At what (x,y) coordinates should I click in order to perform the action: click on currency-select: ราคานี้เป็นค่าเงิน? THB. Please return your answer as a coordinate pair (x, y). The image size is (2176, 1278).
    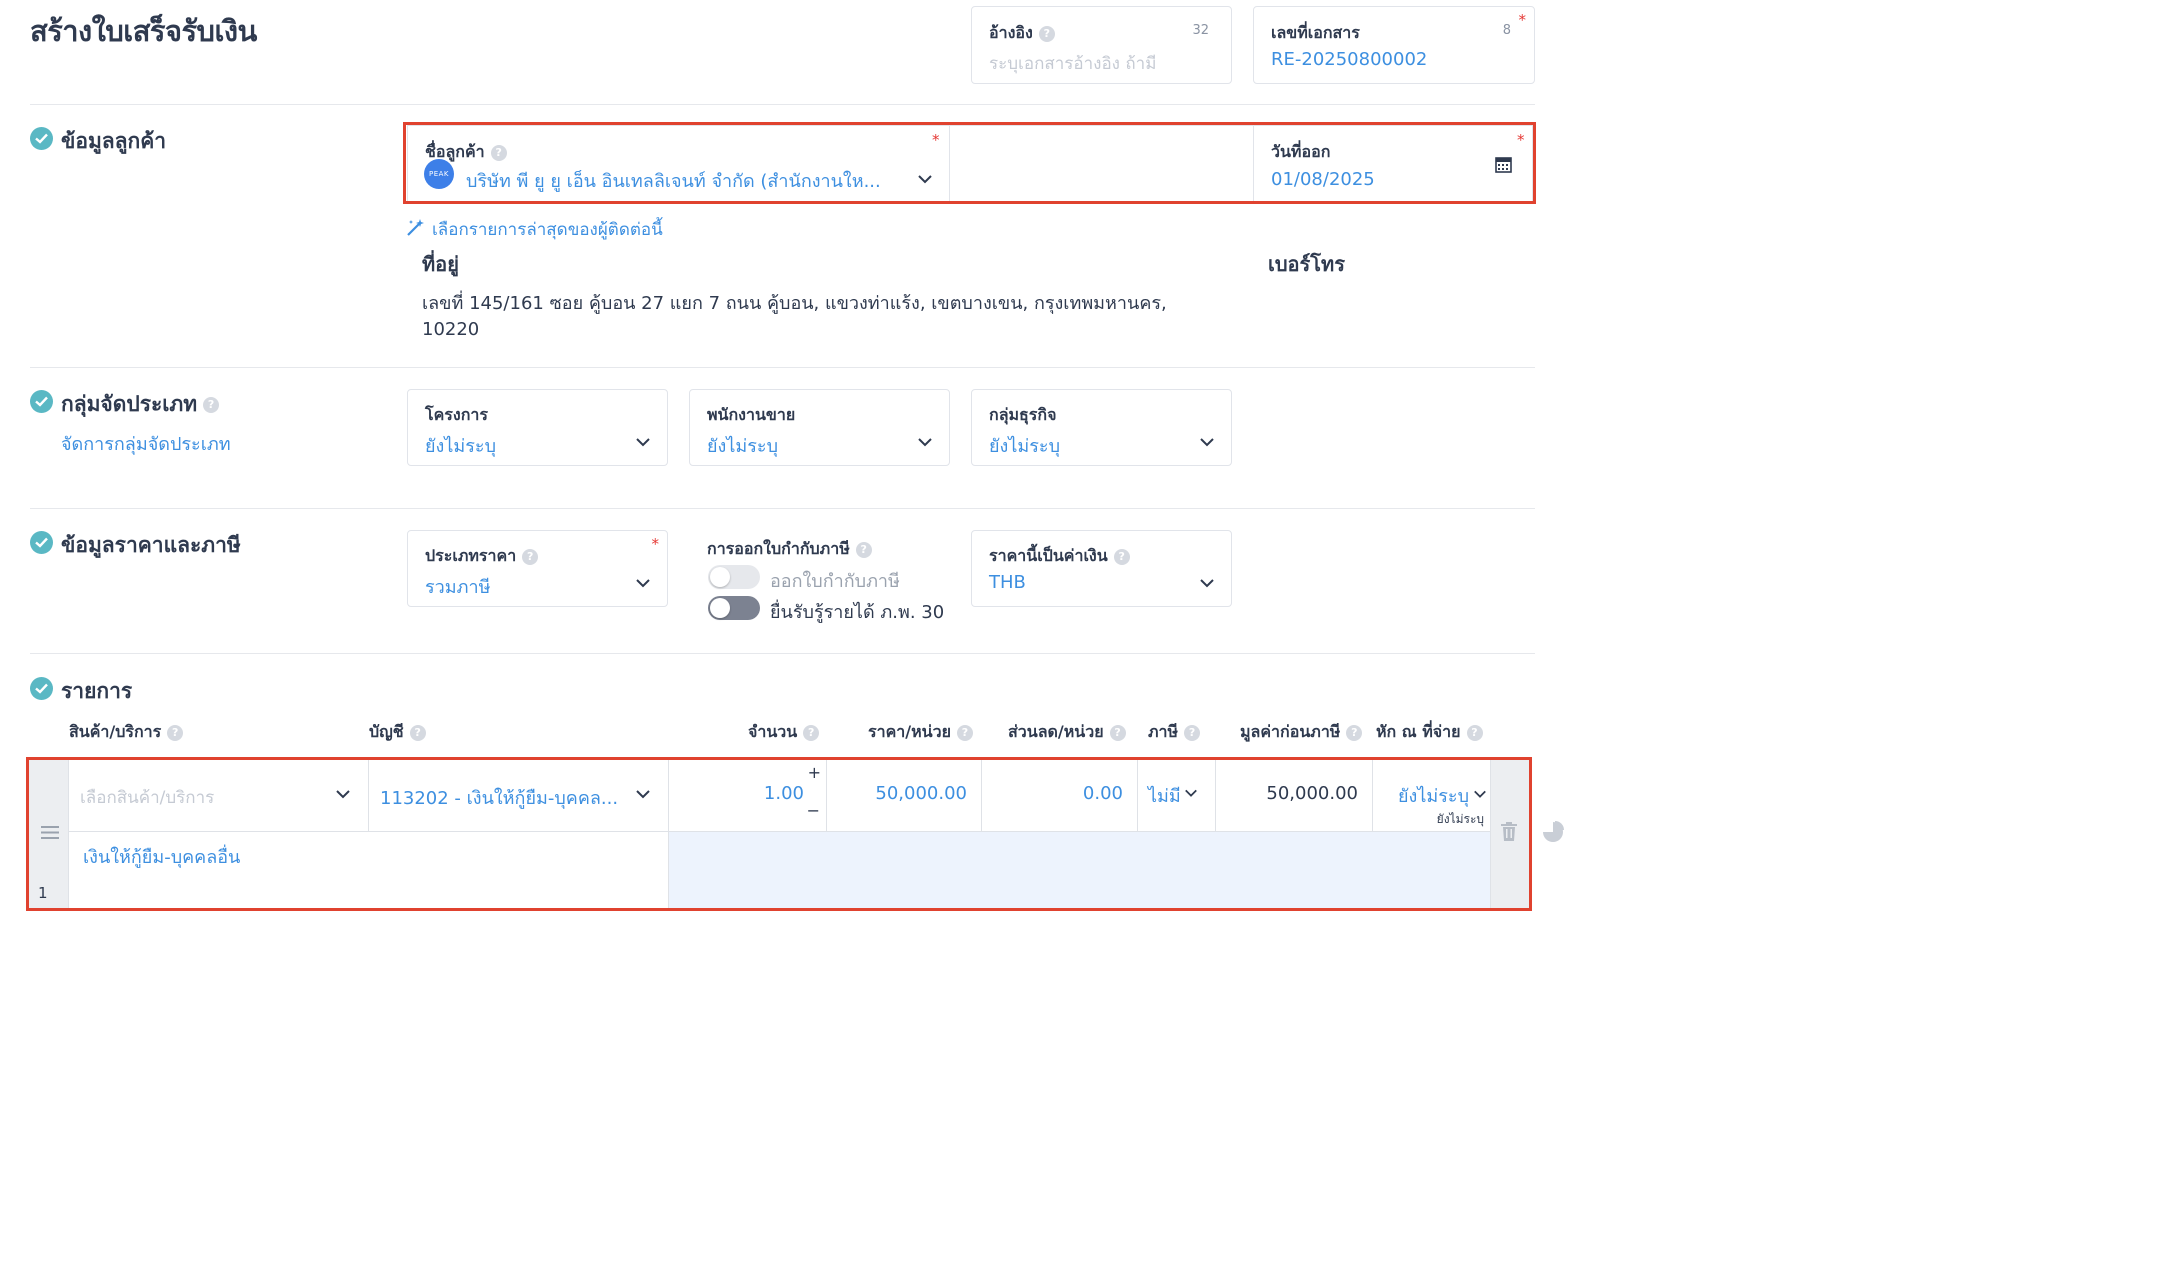
    Looking at the image, I should click on (1101, 568).